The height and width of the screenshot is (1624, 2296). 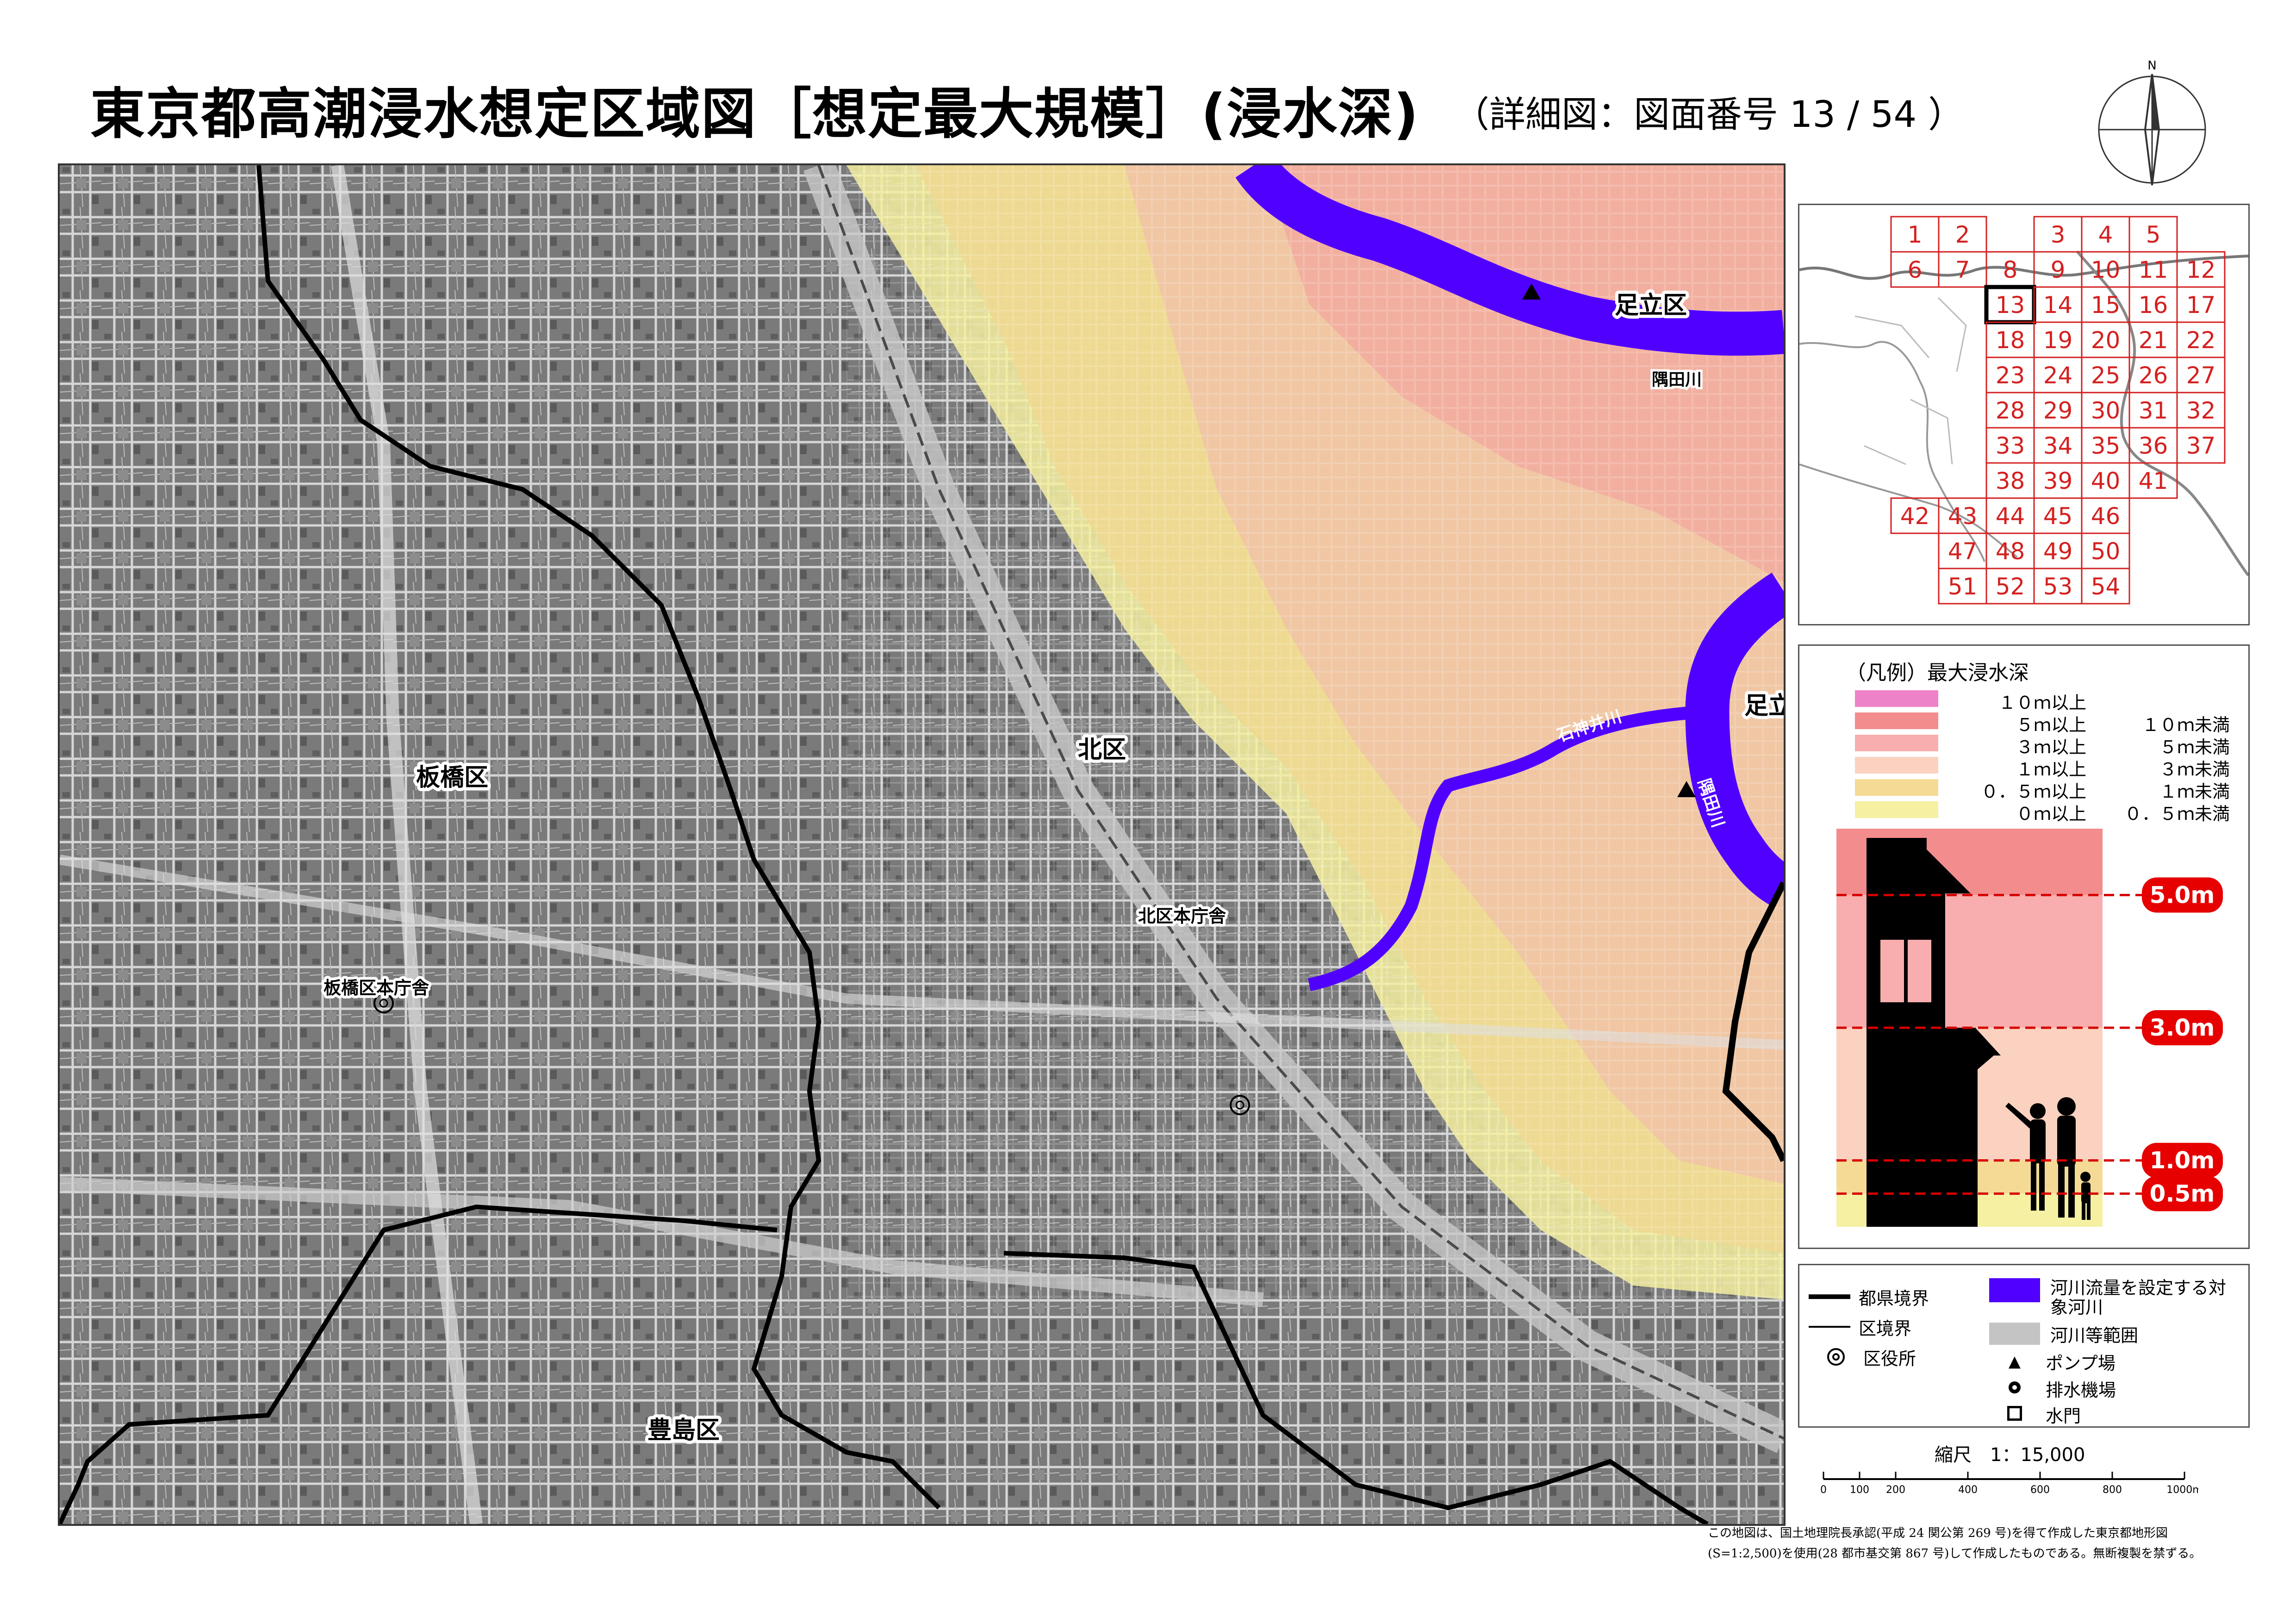 I want to click on depth-diagram: 5.0m 3.0m 1.0m 0.5m, so click(x=2024, y=1032).